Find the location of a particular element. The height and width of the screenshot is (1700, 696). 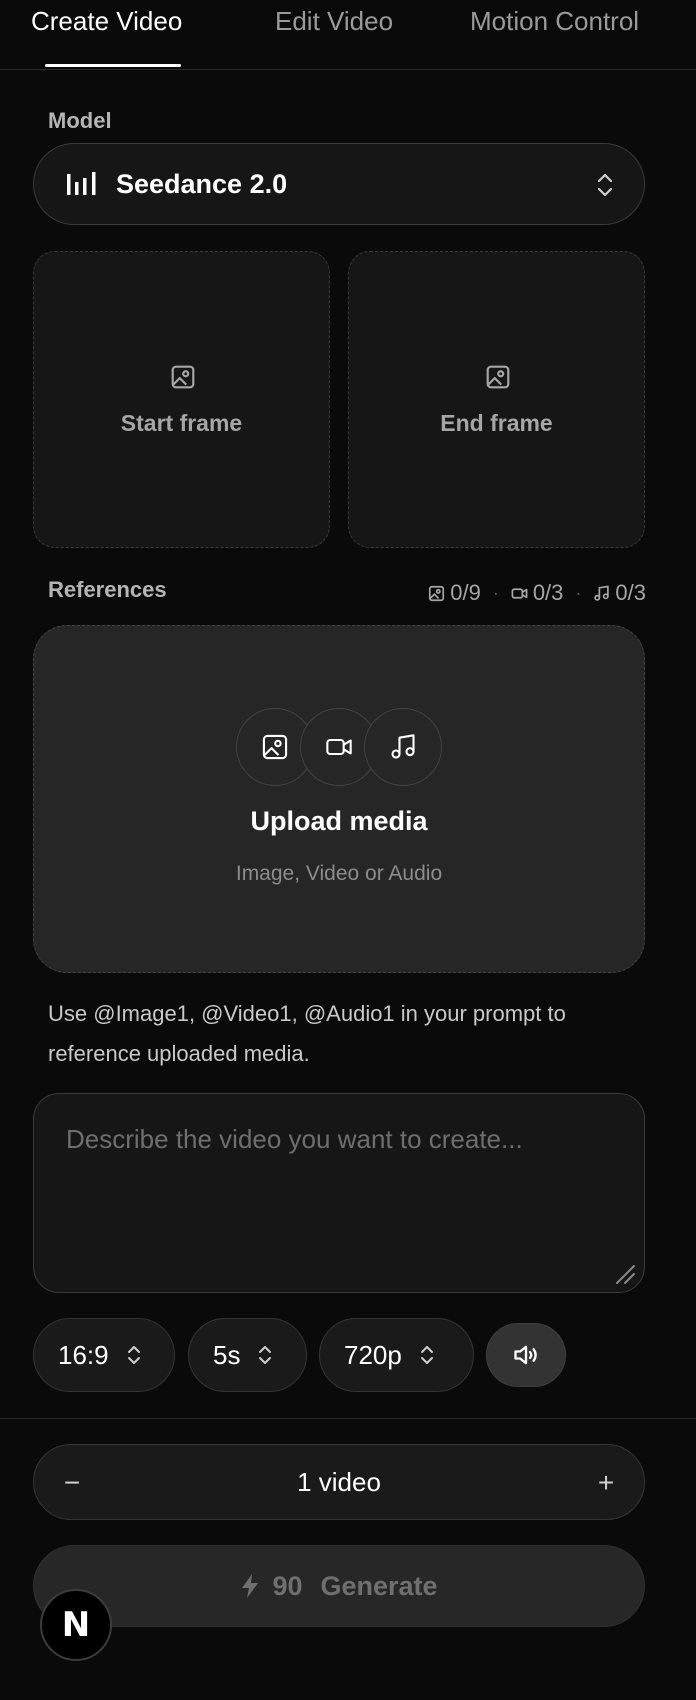

resolution-select: 720p is located at coordinates (396, 1355).